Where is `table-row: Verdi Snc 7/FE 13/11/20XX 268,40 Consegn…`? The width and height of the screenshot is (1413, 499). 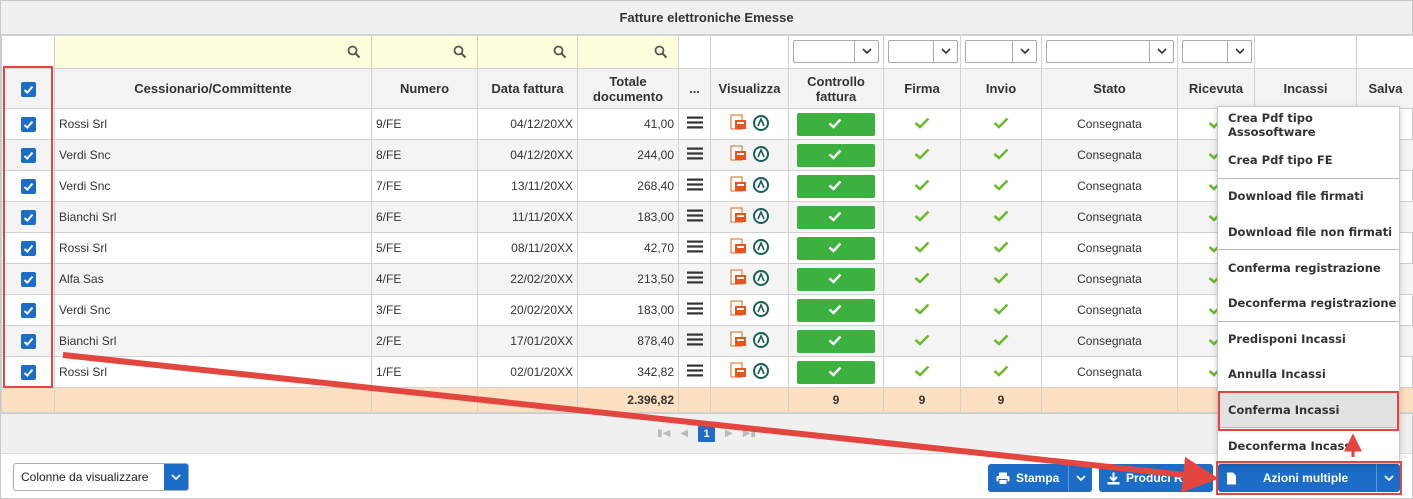
table-row: Verdi Snc 7/FE 13/11/20XX 268,40 Consegn… is located at coordinates (707, 186).